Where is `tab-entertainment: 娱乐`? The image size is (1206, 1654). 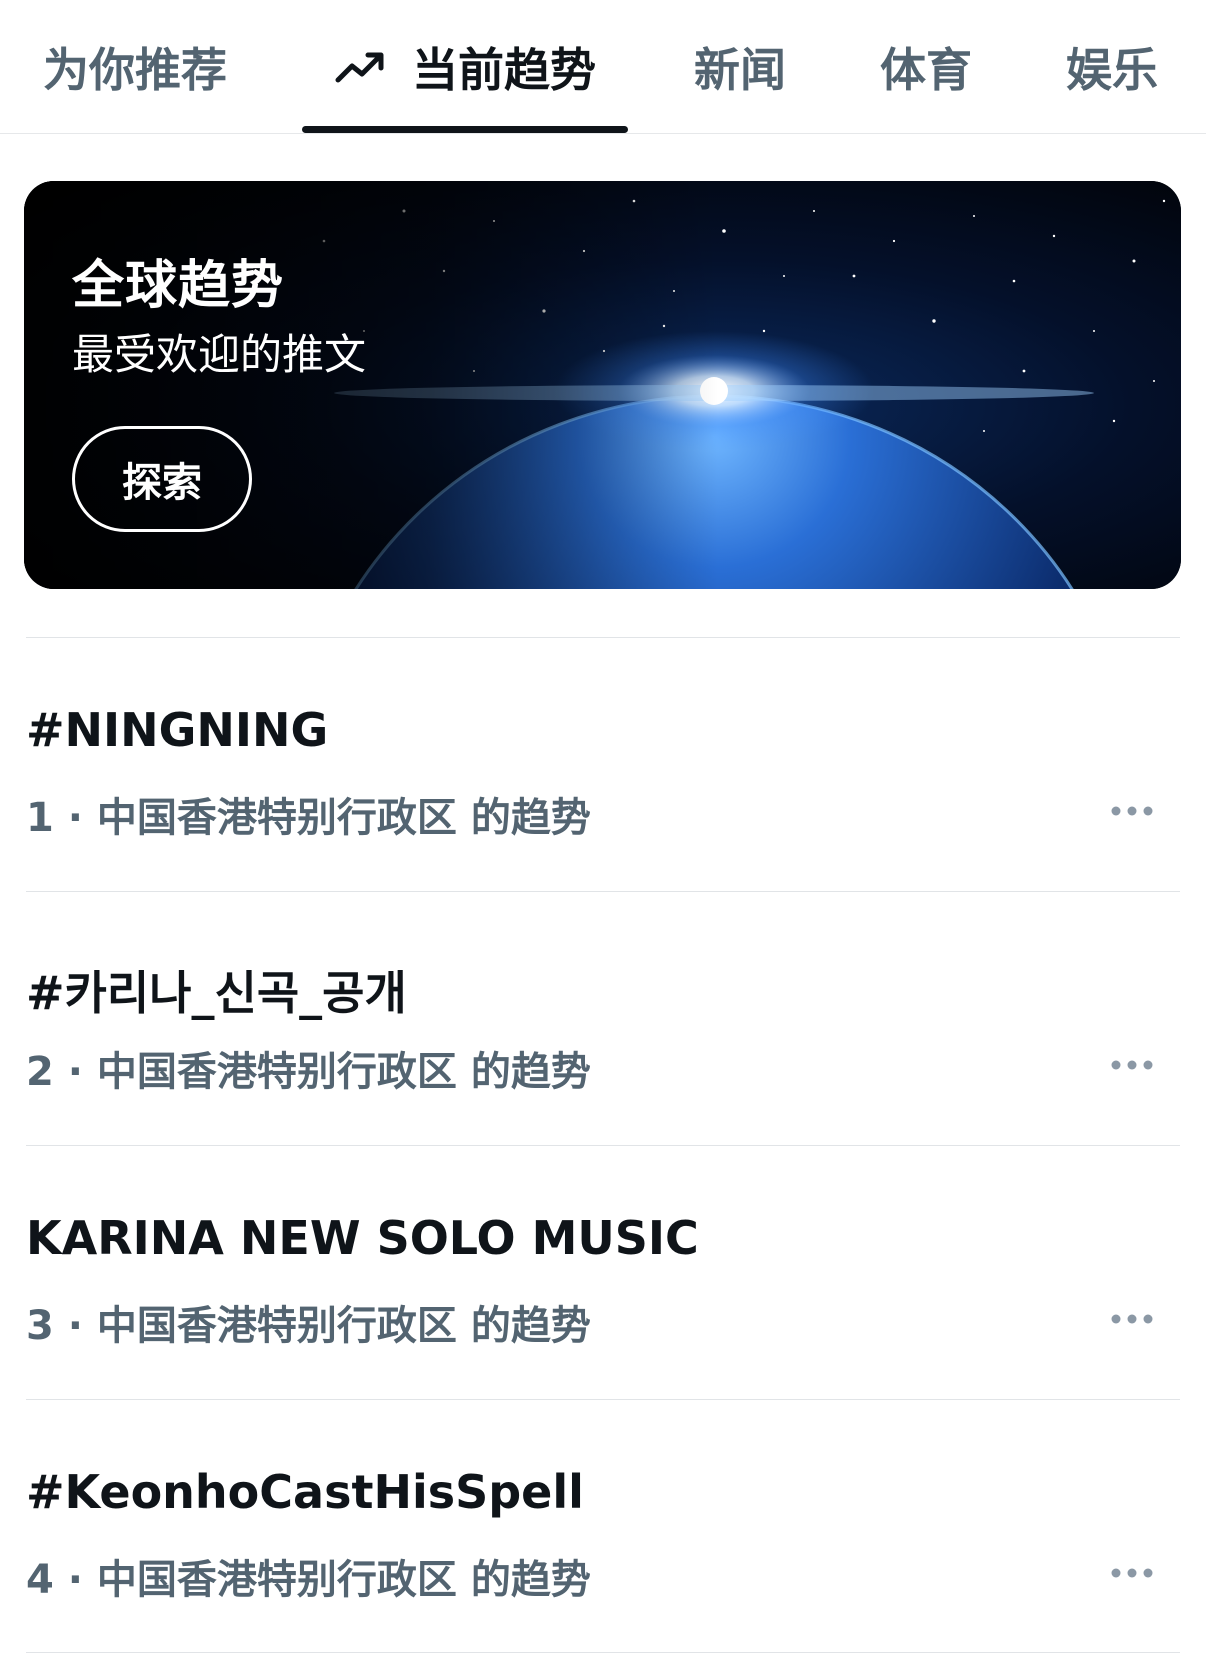
tab-entertainment: 娱乐 is located at coordinates (1112, 67).